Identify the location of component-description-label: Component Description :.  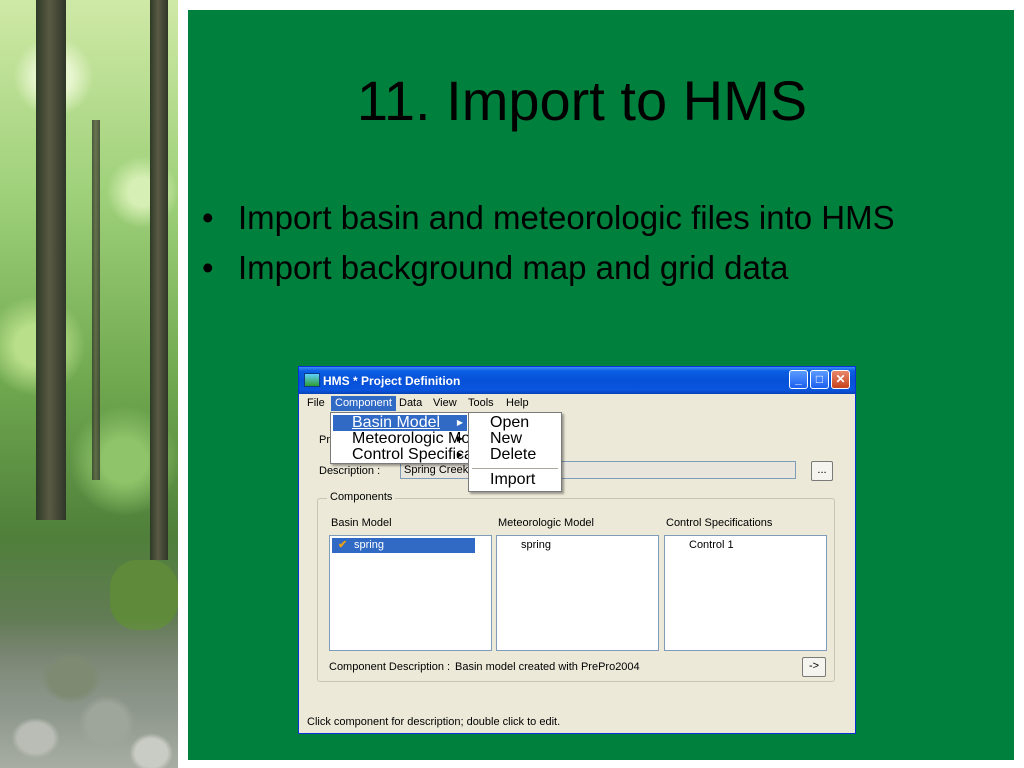
(390, 667).